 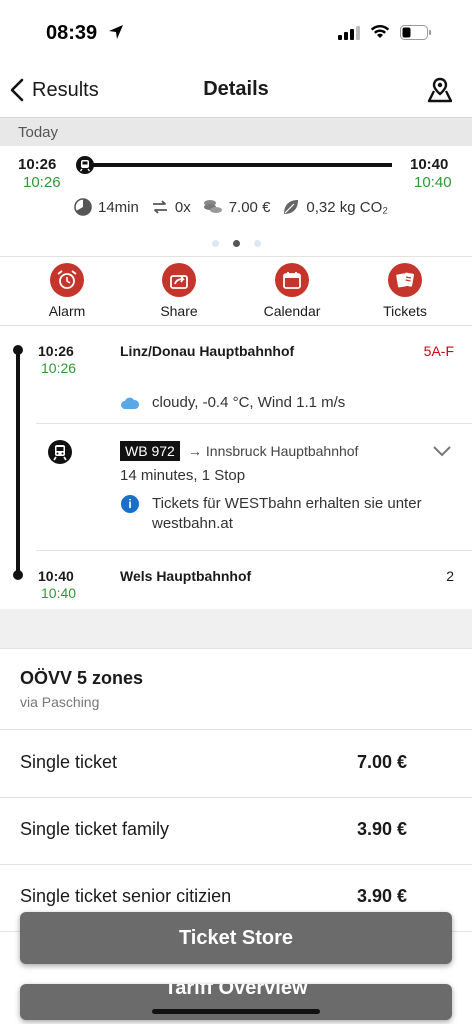 What do you see at coordinates (59, 368) in the screenshot?
I see `origin-realtime: 10:26` at bounding box center [59, 368].